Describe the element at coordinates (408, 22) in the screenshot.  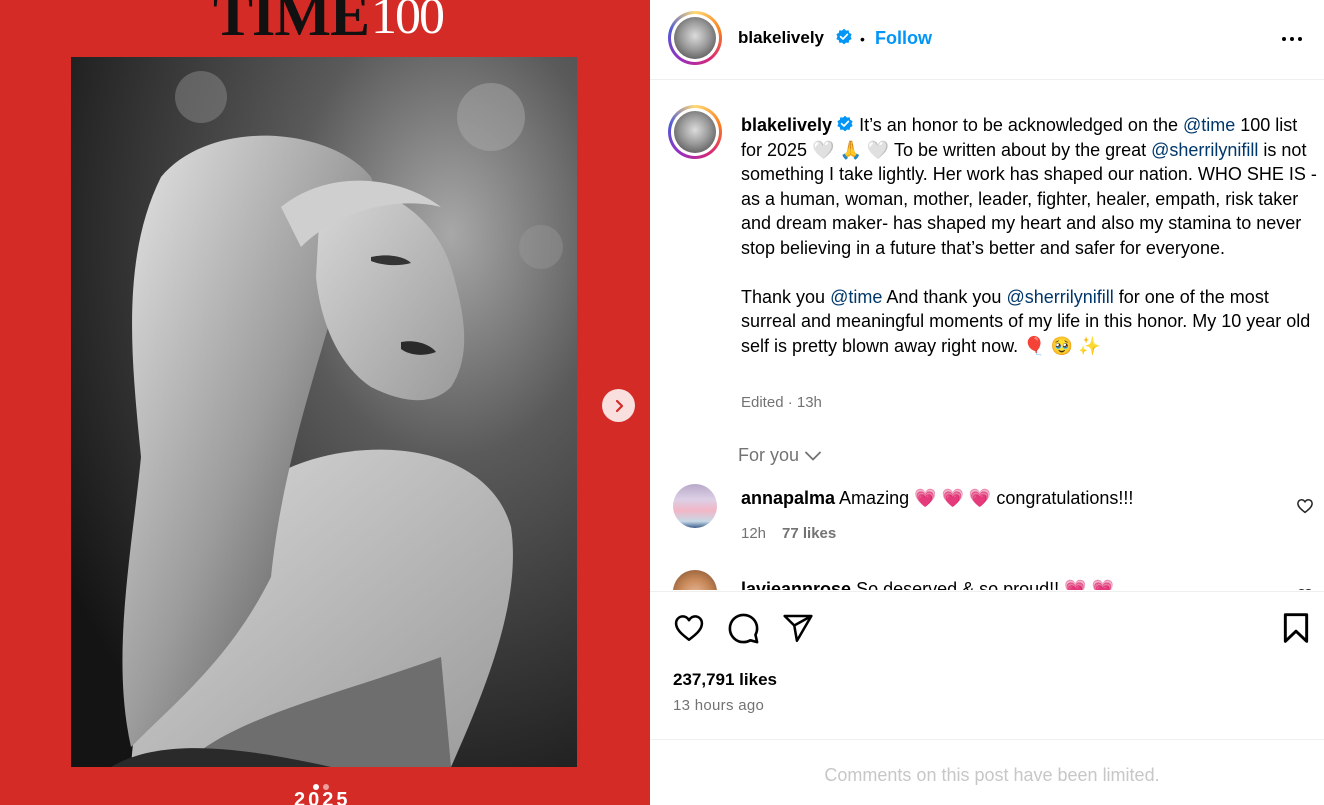
I see `time-logo-number: 100` at that location.